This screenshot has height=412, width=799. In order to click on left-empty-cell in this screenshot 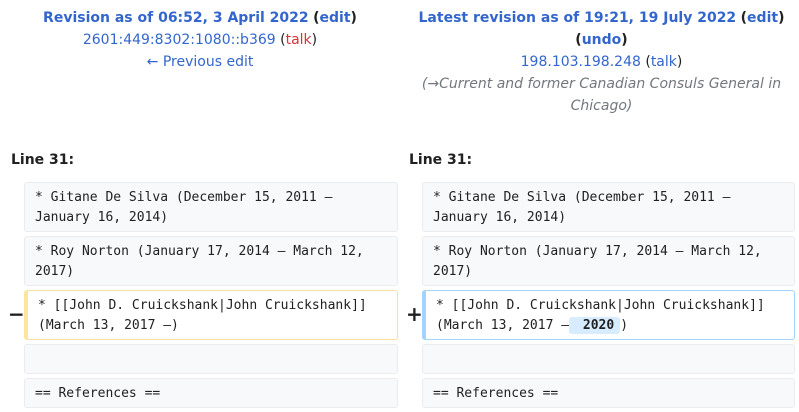, I will do `click(211, 359)`.